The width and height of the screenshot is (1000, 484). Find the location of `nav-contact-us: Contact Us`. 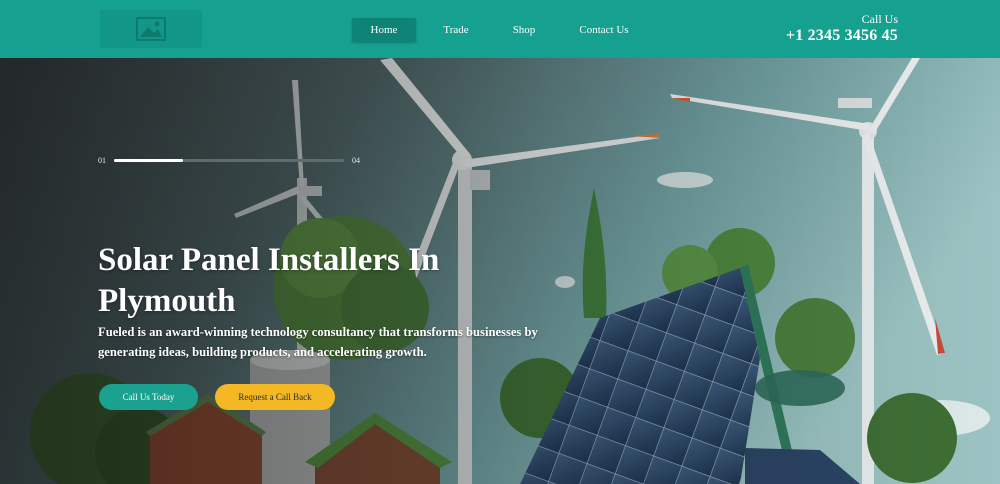

nav-contact-us: Contact Us is located at coordinates (604, 30).